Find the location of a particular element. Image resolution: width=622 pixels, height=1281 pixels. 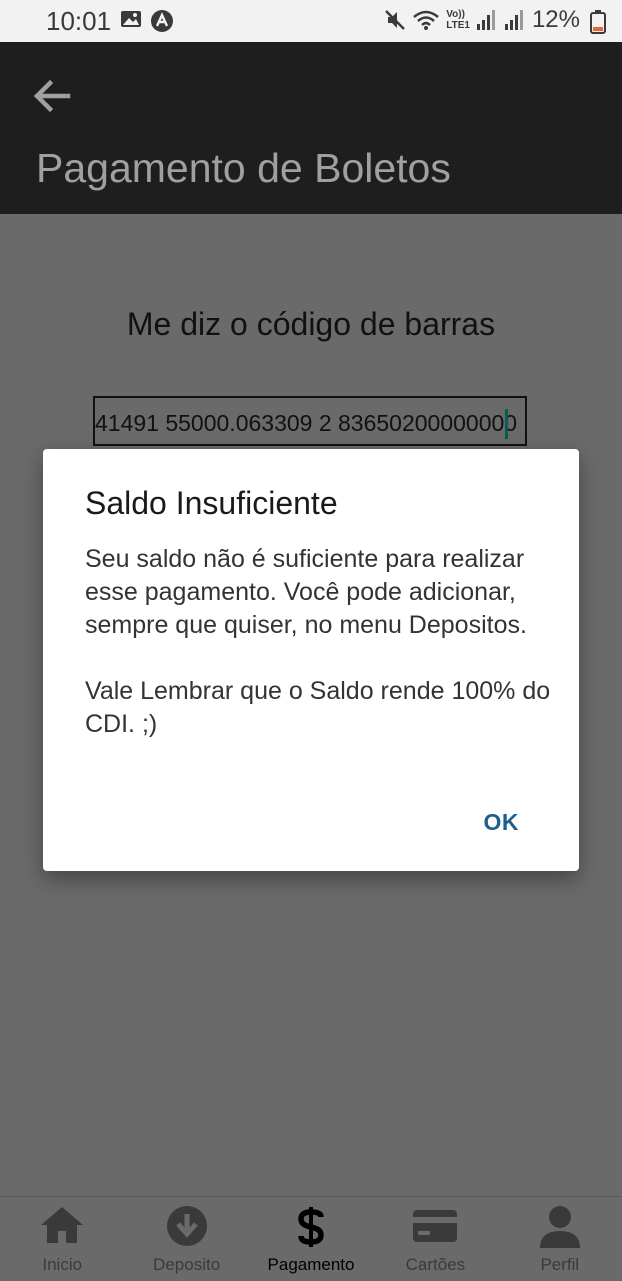

volte-label: Vo)) LTE1 is located at coordinates (458, 20).